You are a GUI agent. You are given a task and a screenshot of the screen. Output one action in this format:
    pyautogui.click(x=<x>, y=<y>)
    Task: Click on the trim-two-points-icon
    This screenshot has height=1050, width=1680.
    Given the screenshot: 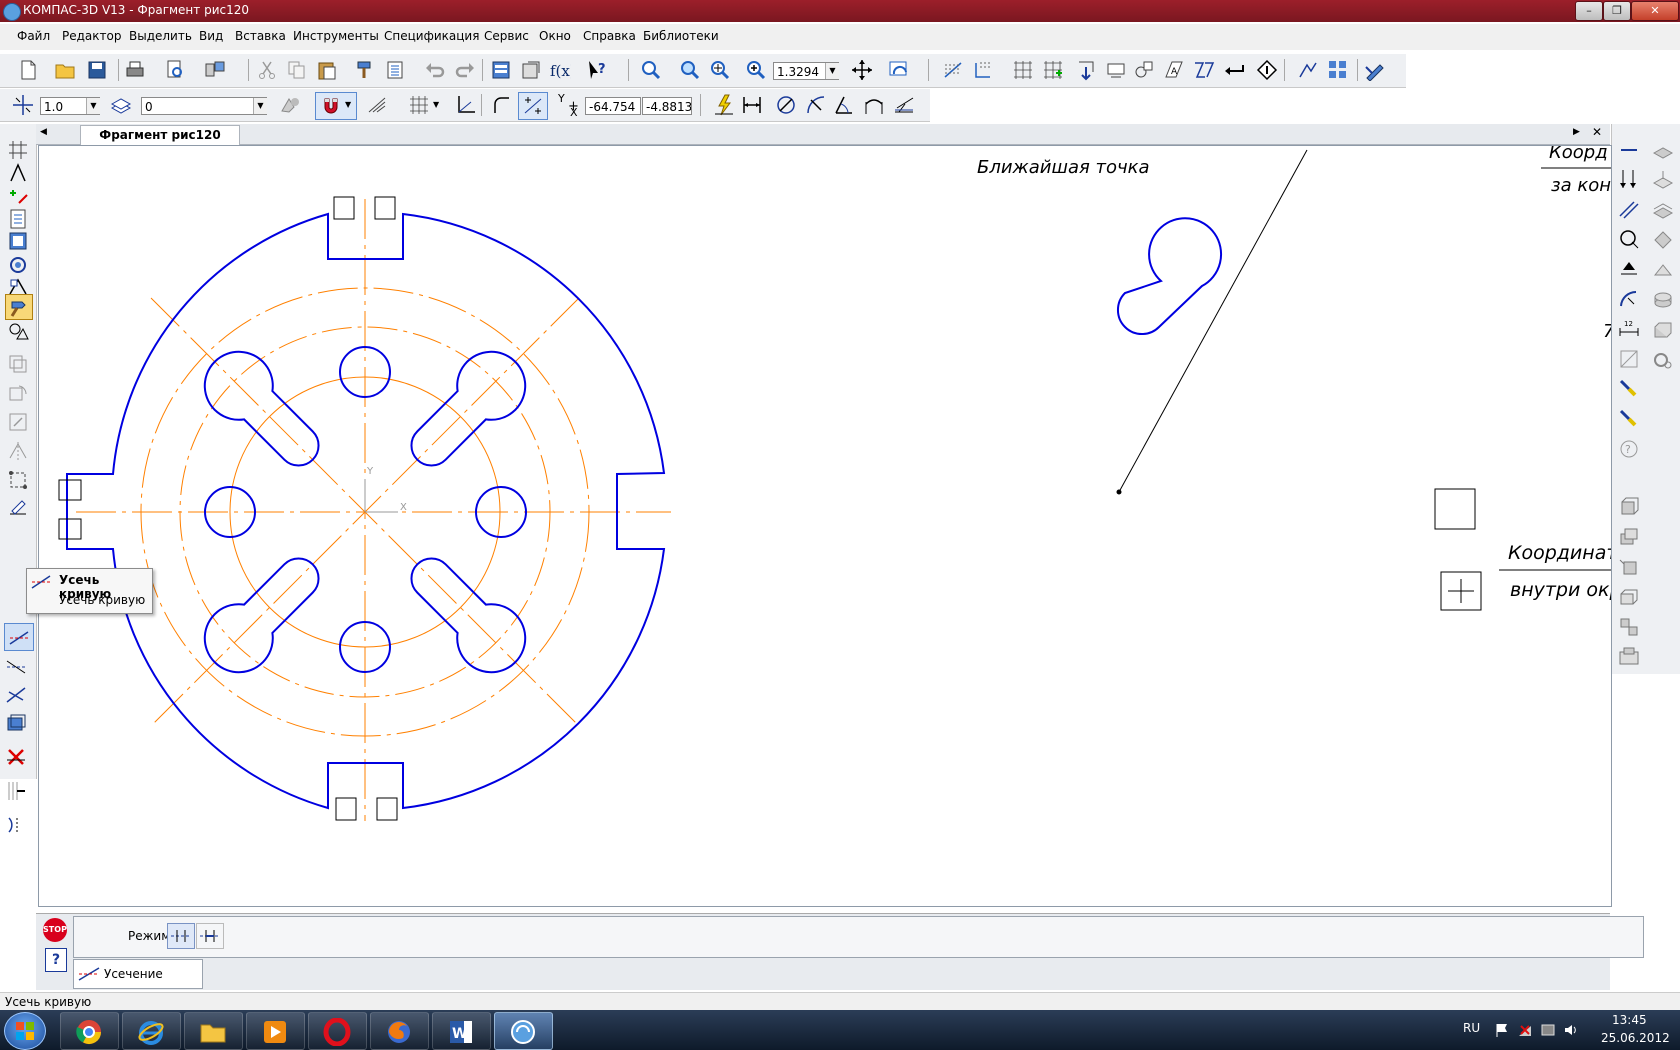 What is the action you would take?
    pyautogui.click(x=16, y=666)
    